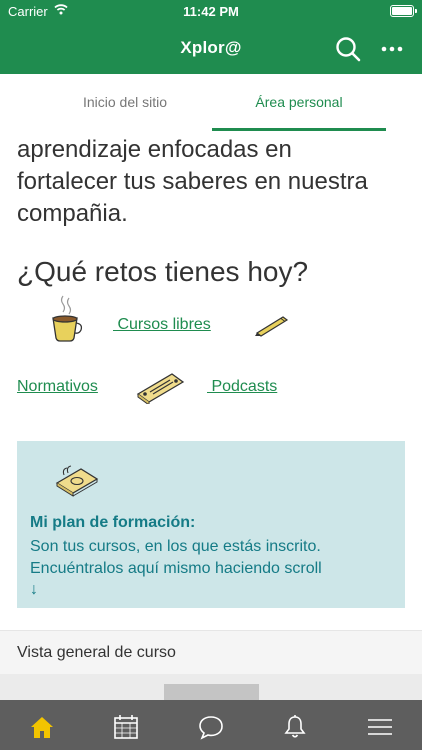 The image size is (422, 750). What do you see at coordinates (348, 49) in the screenshot?
I see `search-icon` at bounding box center [348, 49].